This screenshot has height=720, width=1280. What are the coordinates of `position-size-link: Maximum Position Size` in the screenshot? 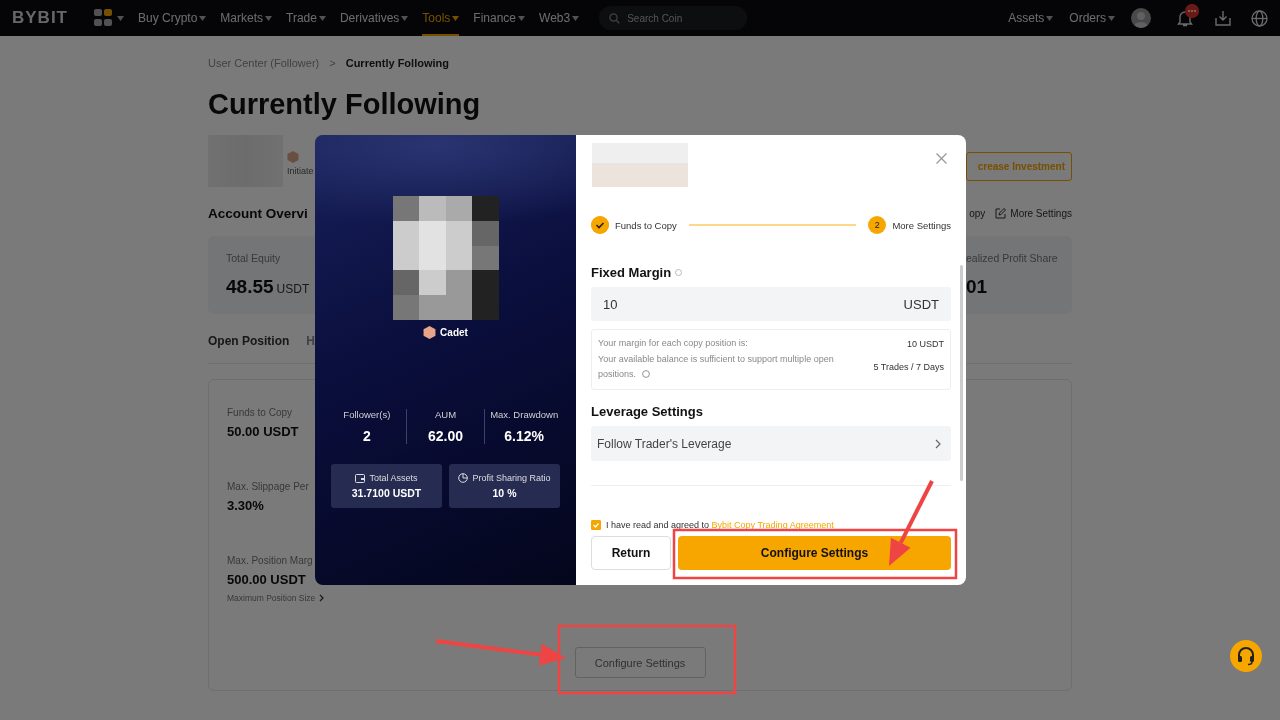 It's located at (276, 598).